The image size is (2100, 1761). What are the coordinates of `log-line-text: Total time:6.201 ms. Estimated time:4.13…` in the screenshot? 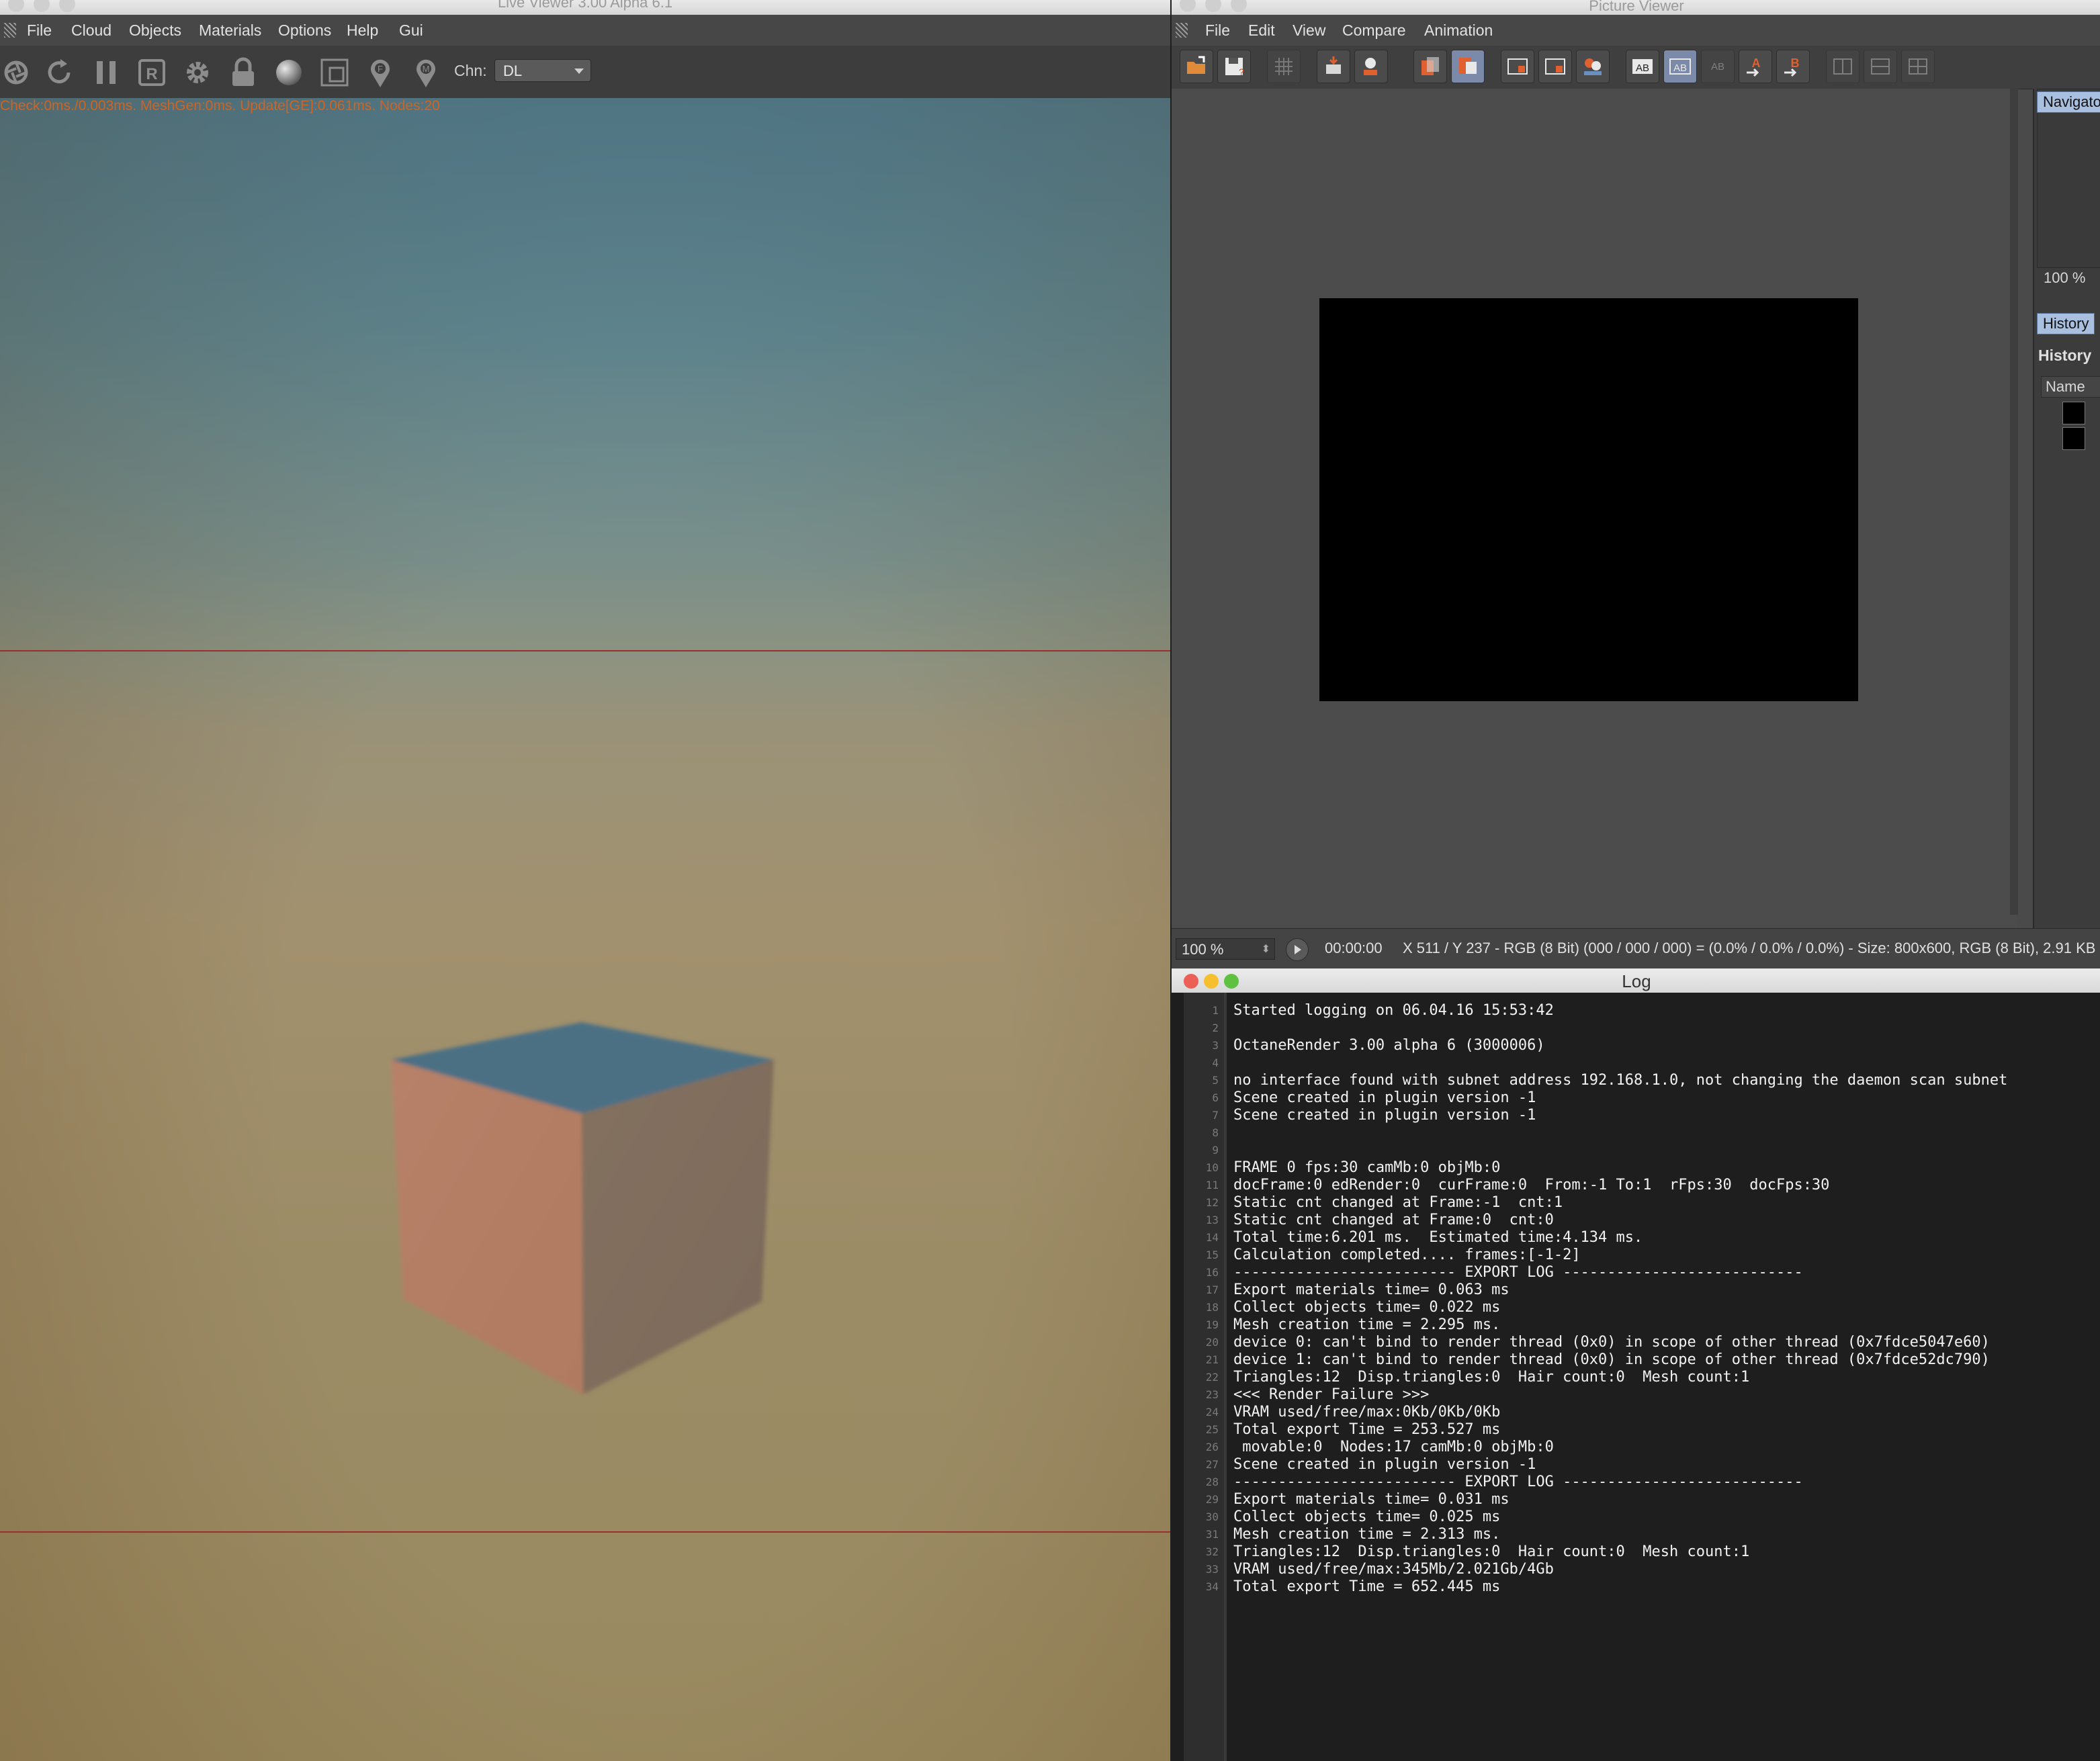 It's located at (1438, 1237).